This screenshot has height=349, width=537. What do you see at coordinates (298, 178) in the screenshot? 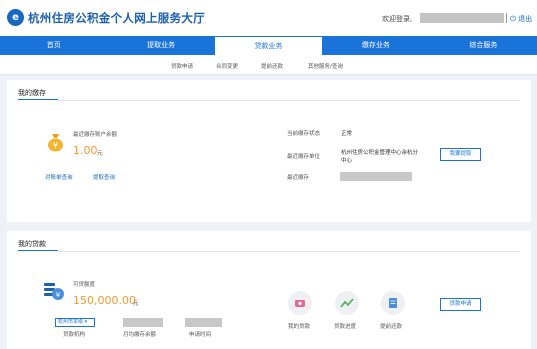
I see `recent-deposit-label: 最近缴存` at bounding box center [298, 178].